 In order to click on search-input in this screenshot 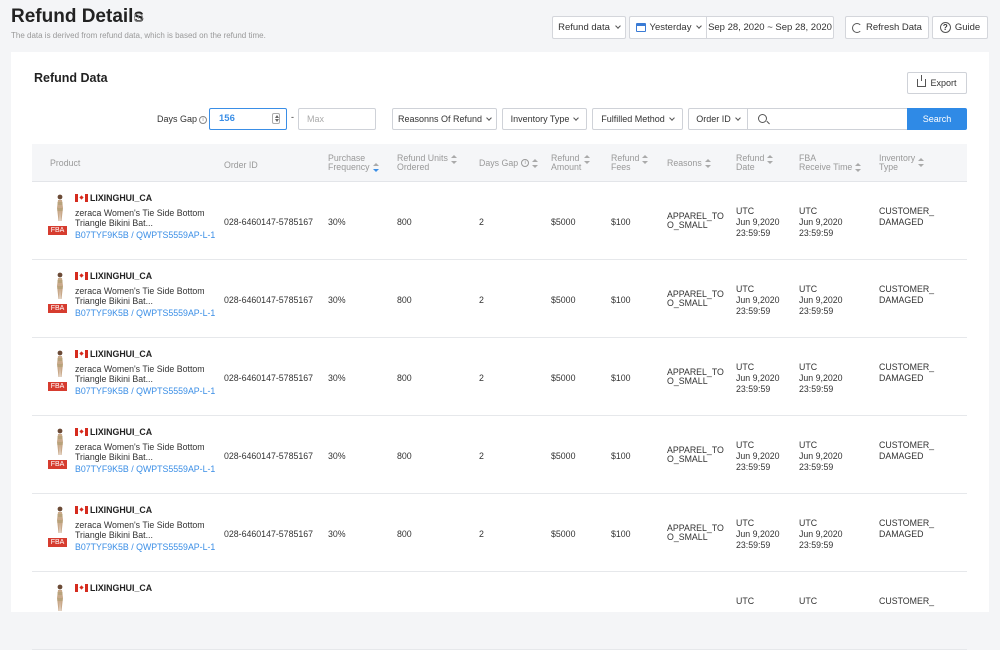, I will do `click(828, 119)`.